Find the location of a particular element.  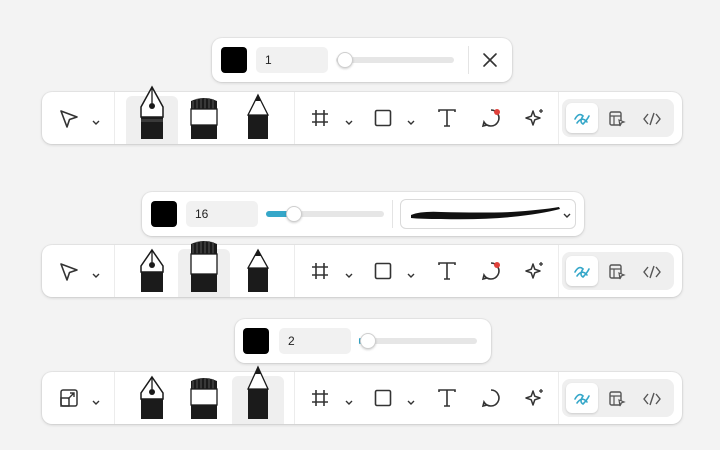

stroke-popover: 2 is located at coordinates (363, 341).